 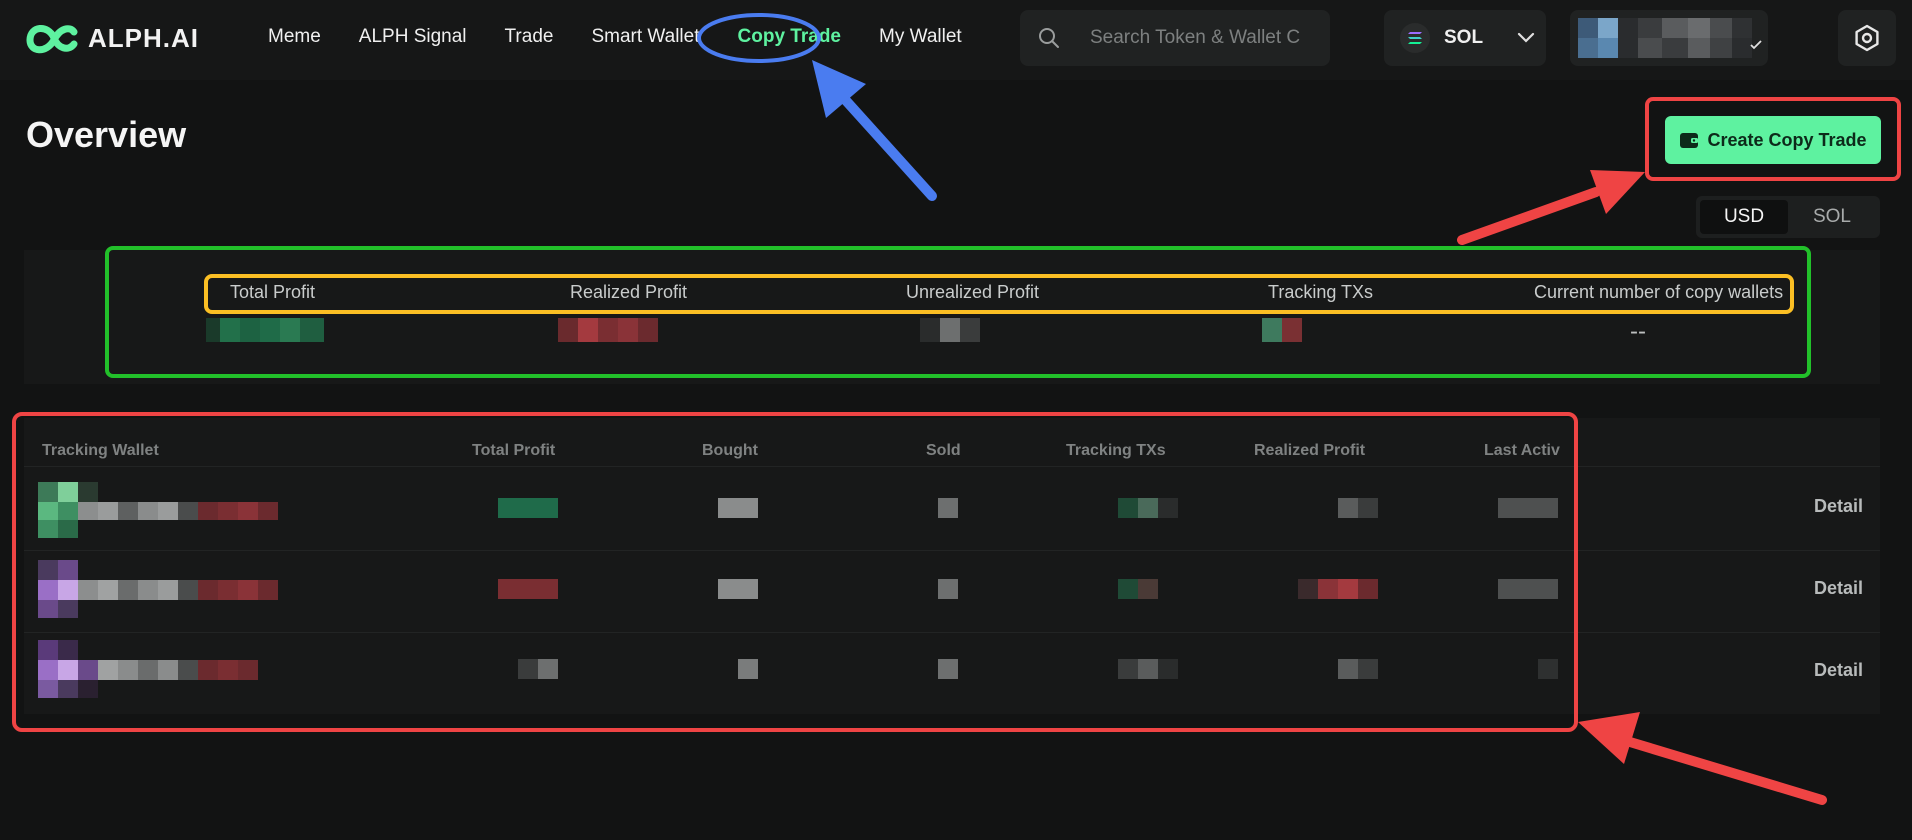 What do you see at coordinates (1526, 37) in the screenshot?
I see `chevron-down-icon` at bounding box center [1526, 37].